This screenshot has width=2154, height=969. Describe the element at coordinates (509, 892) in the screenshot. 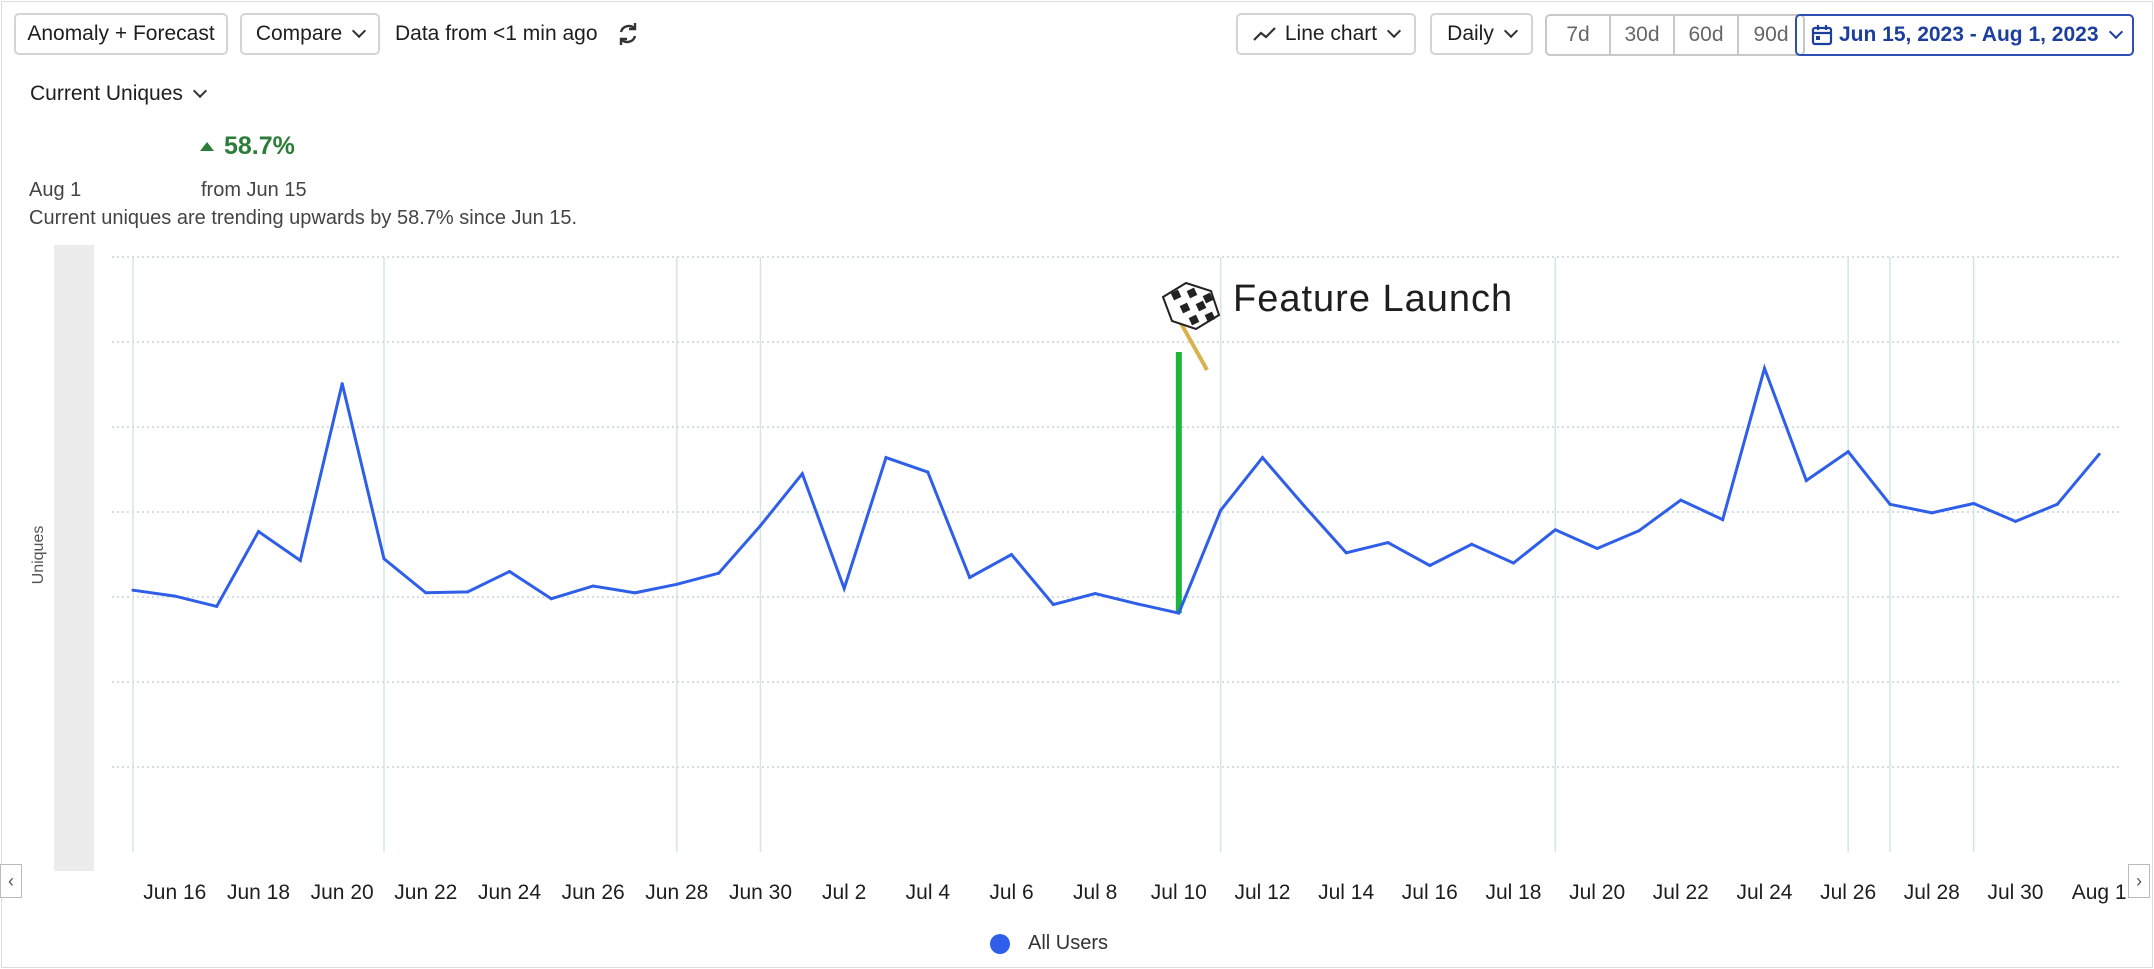

I see `x-tick-label: Jun 24` at that location.